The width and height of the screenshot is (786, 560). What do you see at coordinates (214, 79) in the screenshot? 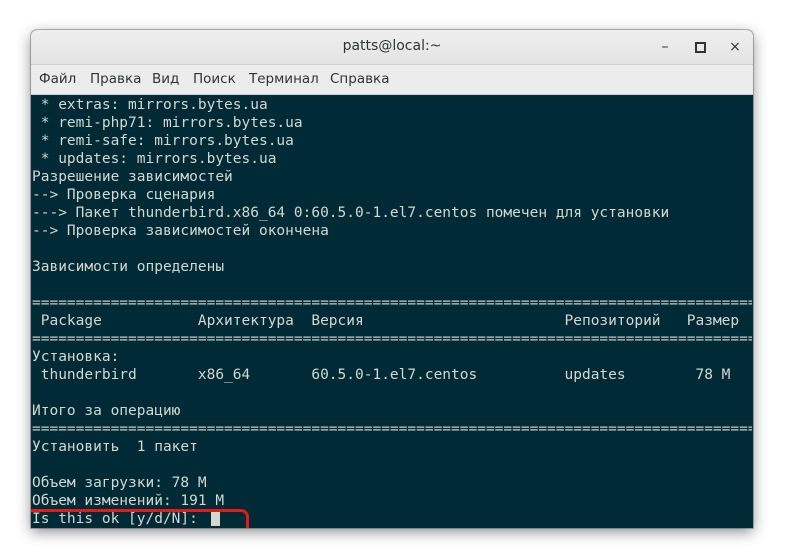
I see `menu-search: Поиск` at bounding box center [214, 79].